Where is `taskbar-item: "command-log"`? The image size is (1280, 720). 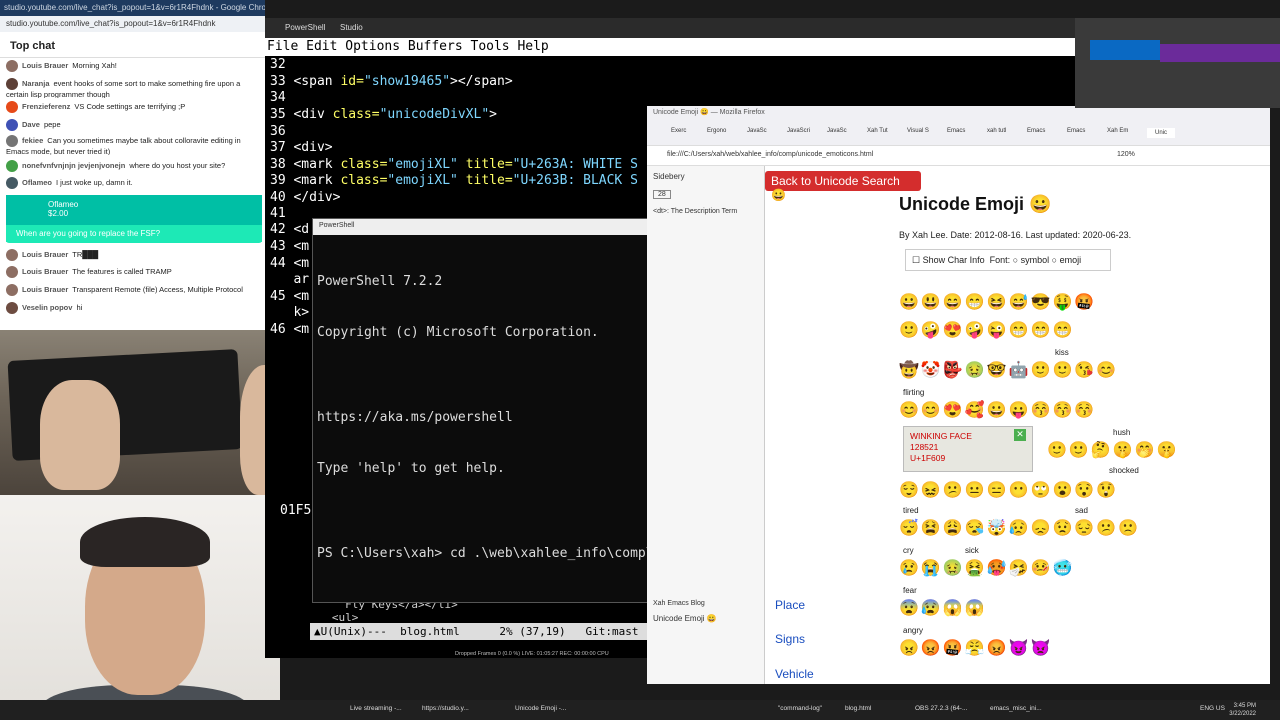
taskbar-item: "command-log" is located at coordinates (800, 708).